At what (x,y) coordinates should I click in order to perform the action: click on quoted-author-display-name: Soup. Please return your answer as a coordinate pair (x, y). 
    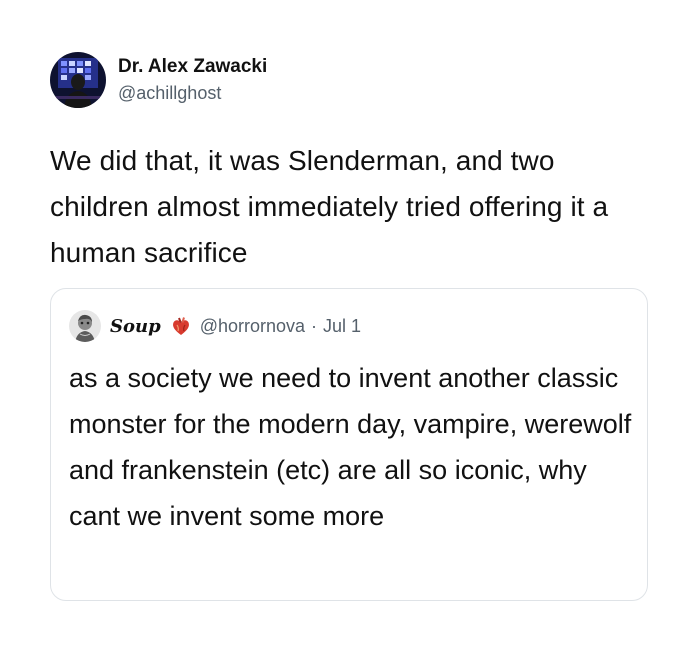
    Looking at the image, I should click on (135, 326).